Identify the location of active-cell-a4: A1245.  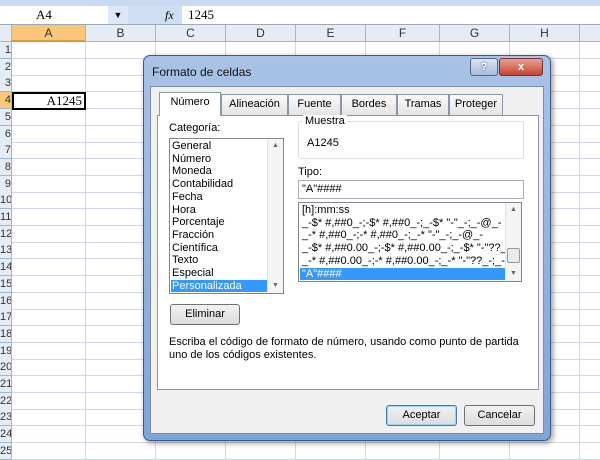
(49, 101).